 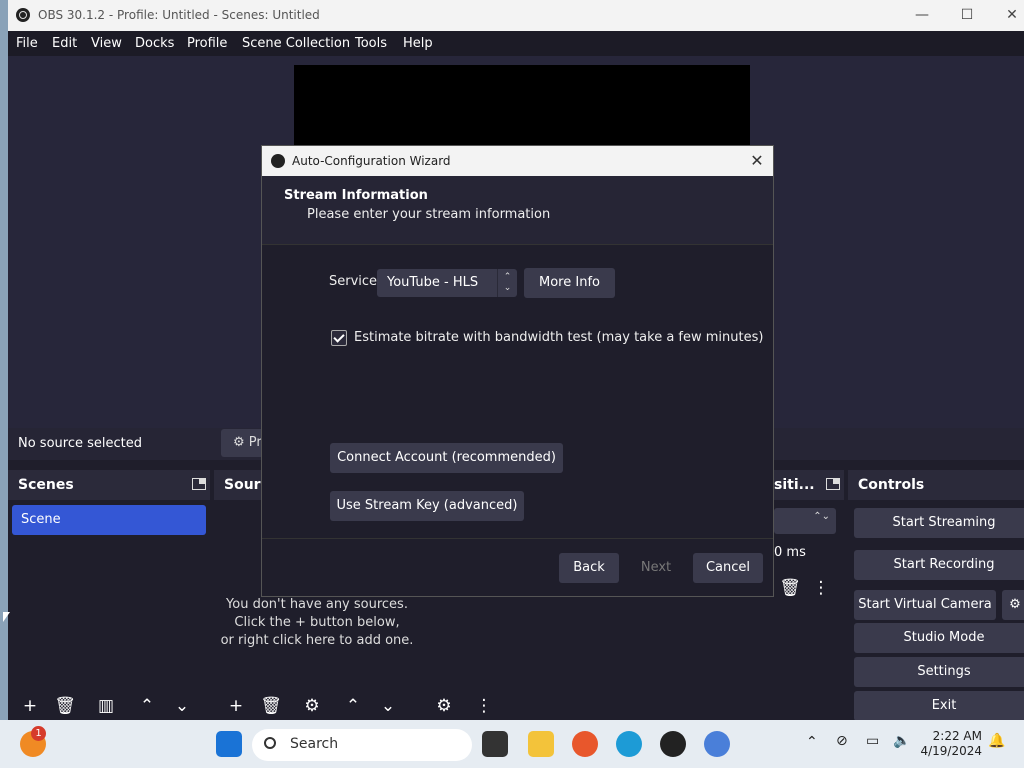 What do you see at coordinates (317, 604) in the screenshot?
I see `empty-line-1: You don't have any sources.` at bounding box center [317, 604].